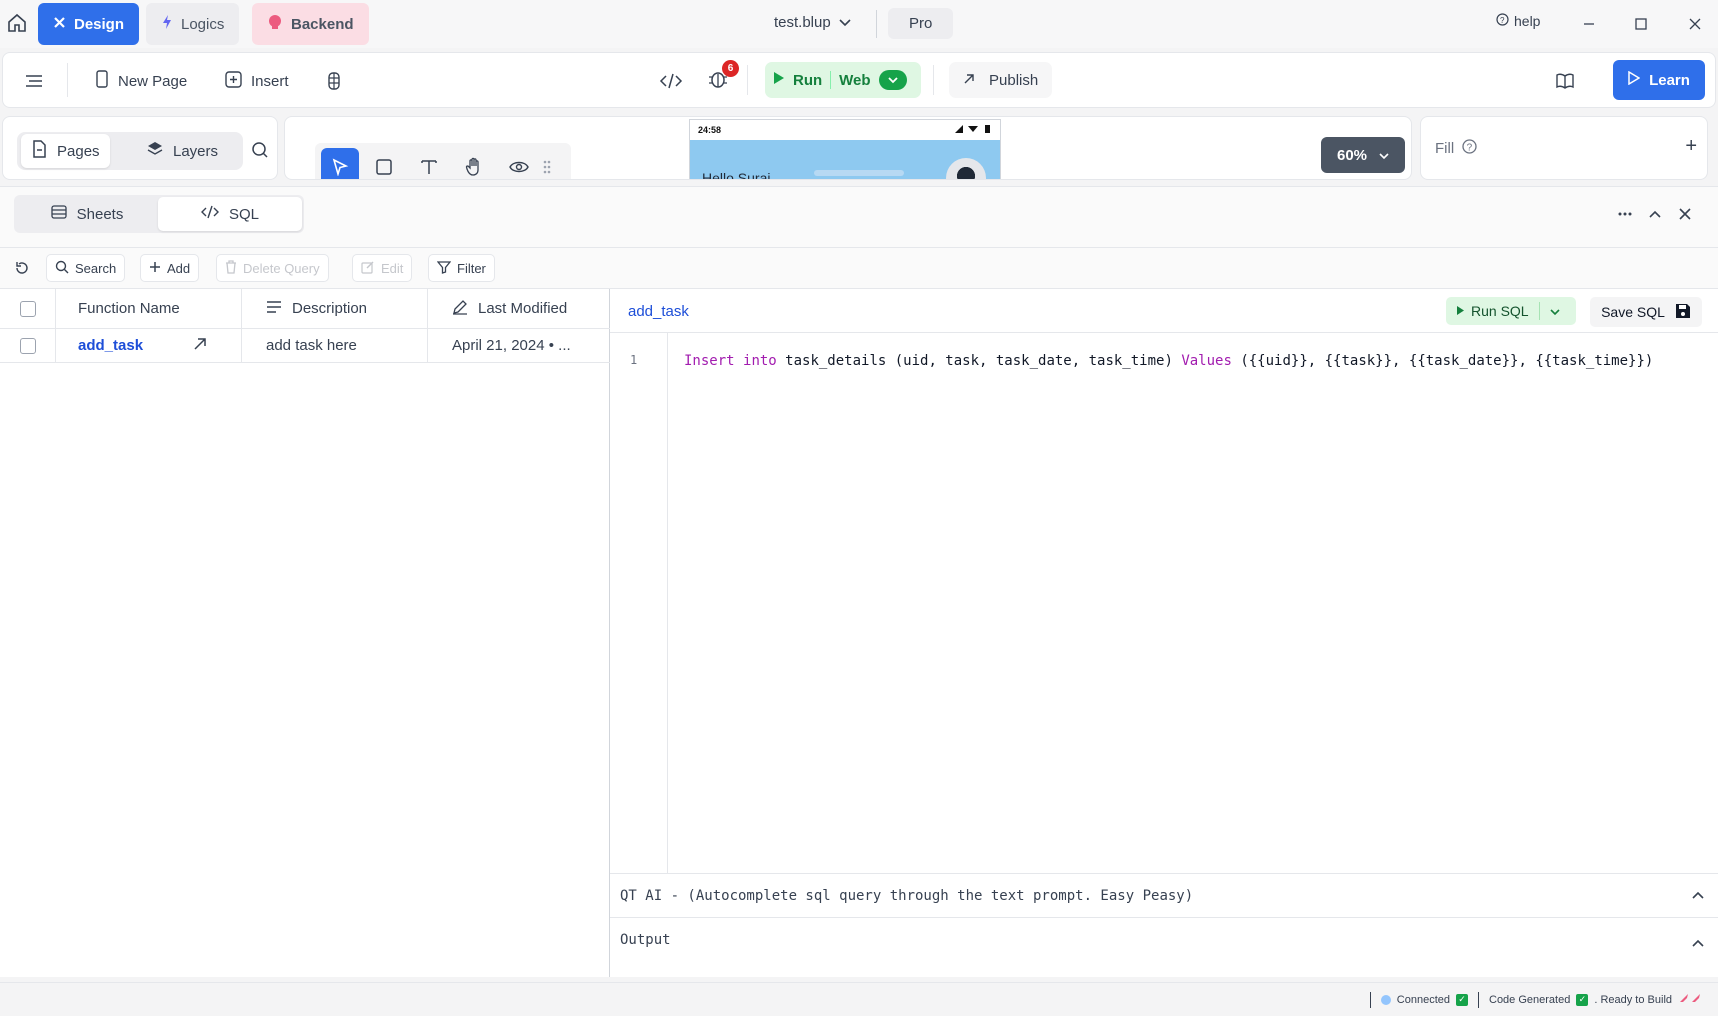 The image size is (1718, 1016). What do you see at coordinates (1001, 80) in the screenshot?
I see `publish-button: Publish` at bounding box center [1001, 80].